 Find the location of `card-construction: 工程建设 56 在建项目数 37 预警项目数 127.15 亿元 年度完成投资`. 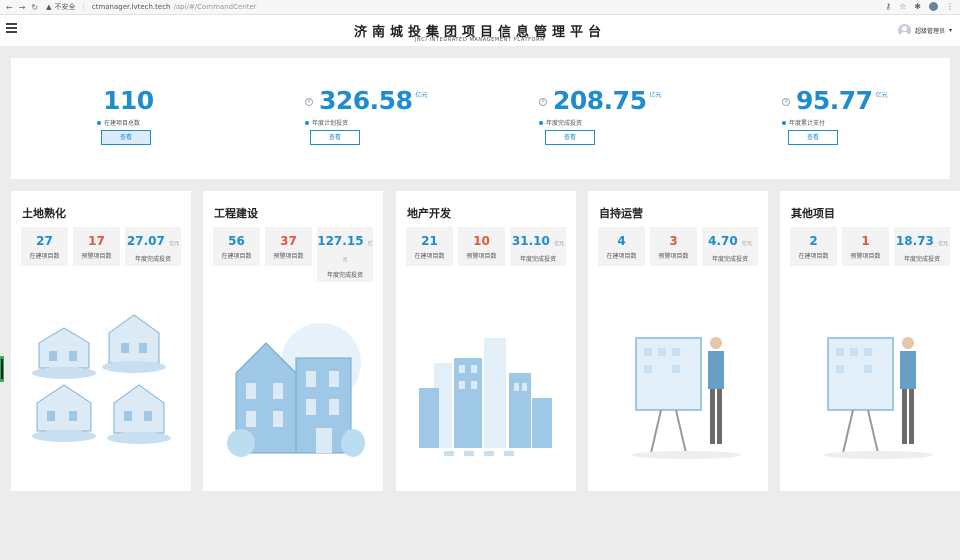

card-construction: 工程建设 56 在建项目数 37 预警项目数 127.15 亿元 年度完成投资 is located at coordinates (293, 341).